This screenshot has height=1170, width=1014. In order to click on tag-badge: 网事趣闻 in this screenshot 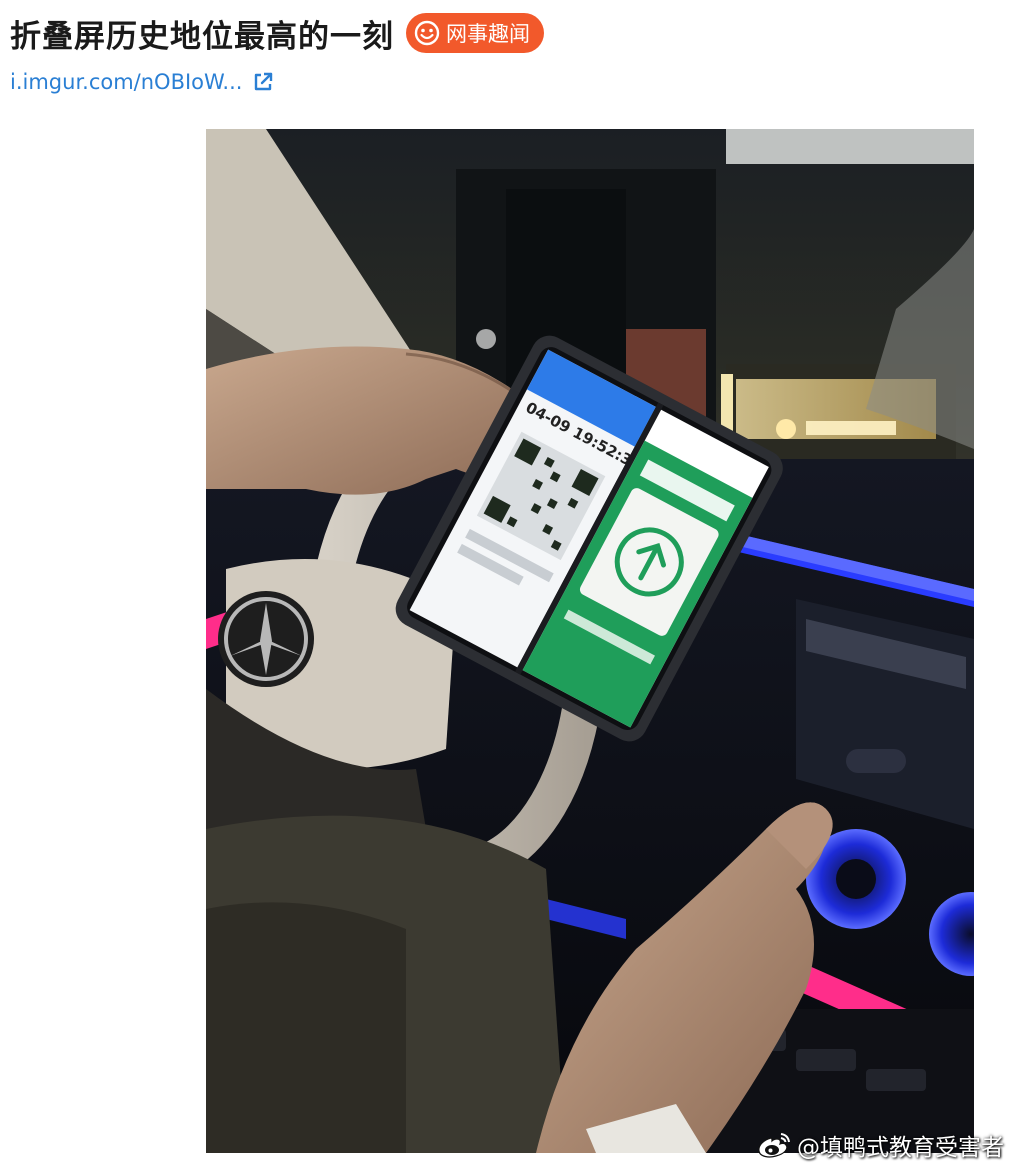, I will do `click(475, 33)`.